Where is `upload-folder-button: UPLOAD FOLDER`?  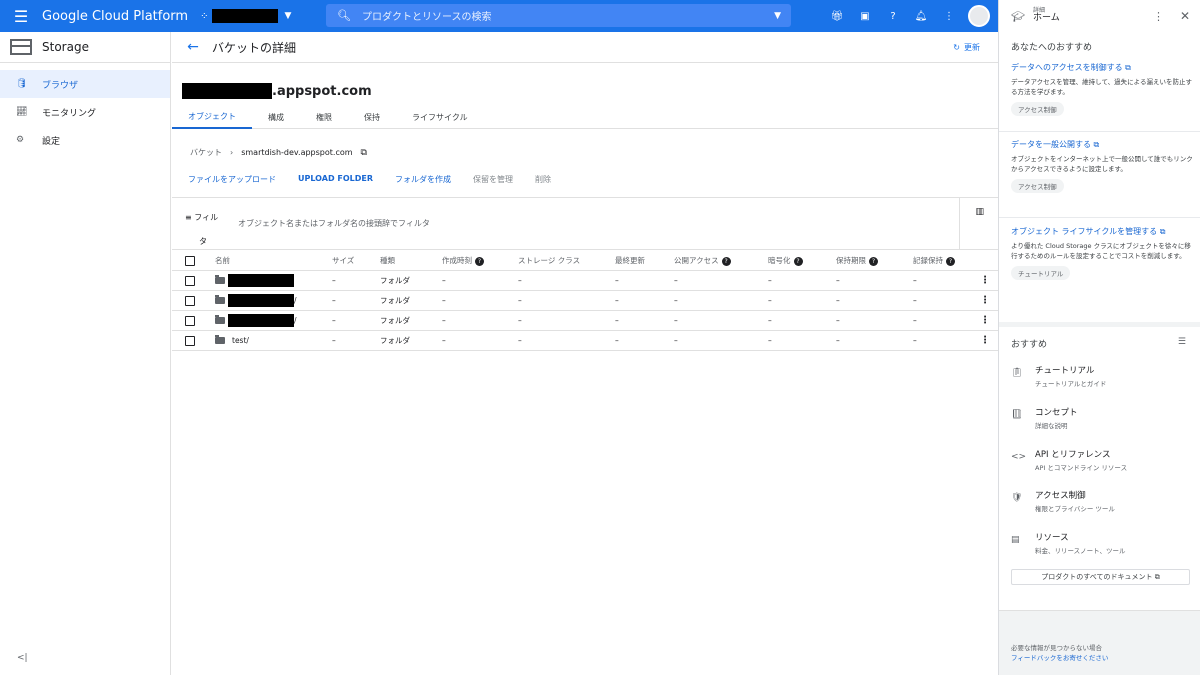 upload-folder-button: UPLOAD FOLDER is located at coordinates (335, 179).